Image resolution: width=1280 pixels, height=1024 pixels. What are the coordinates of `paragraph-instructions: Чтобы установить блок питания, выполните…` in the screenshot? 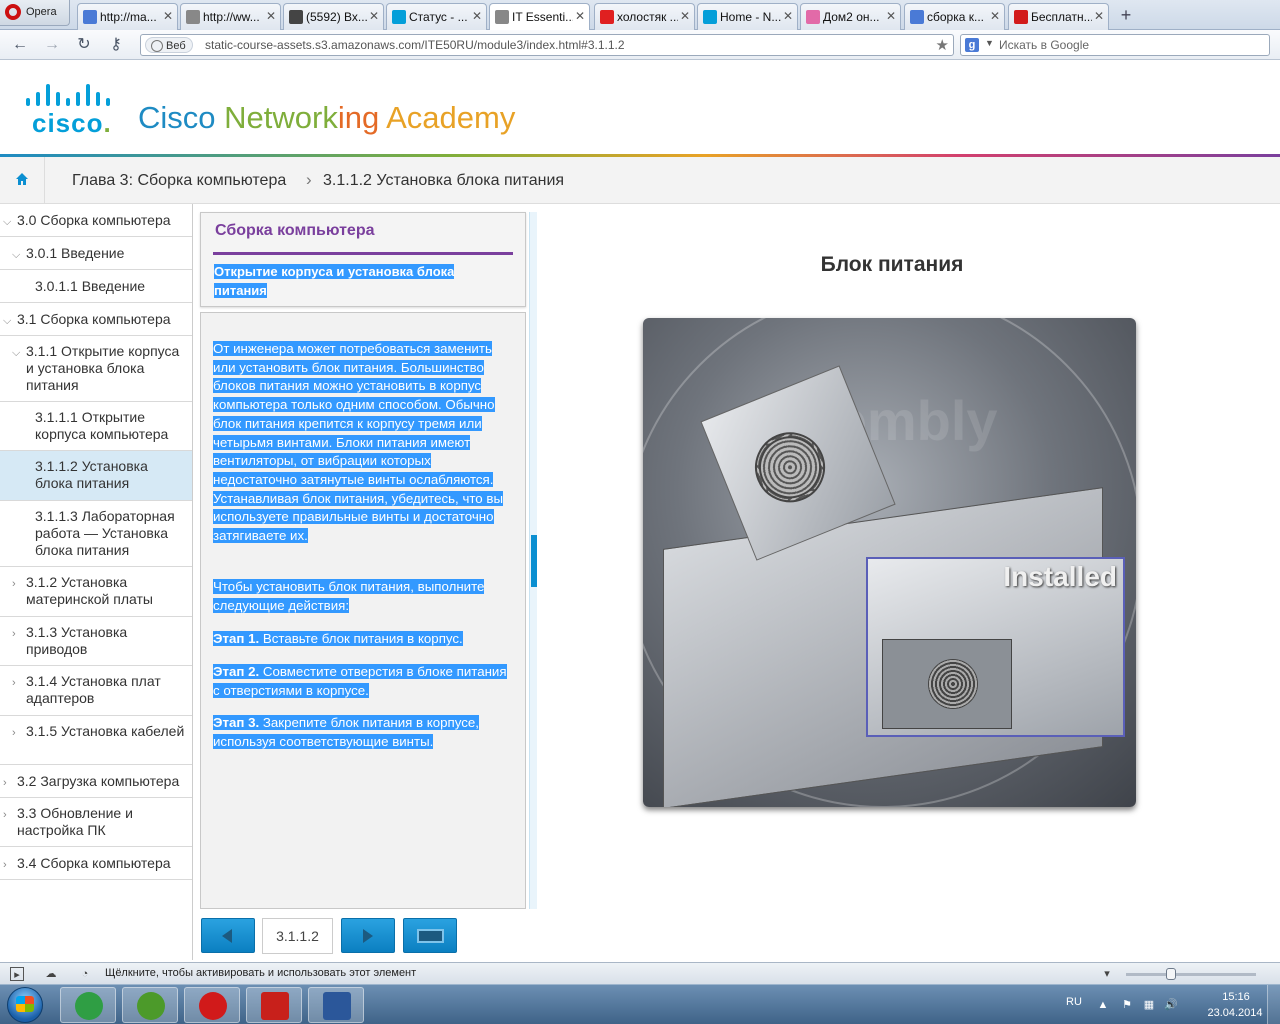 It's located at (349, 596).